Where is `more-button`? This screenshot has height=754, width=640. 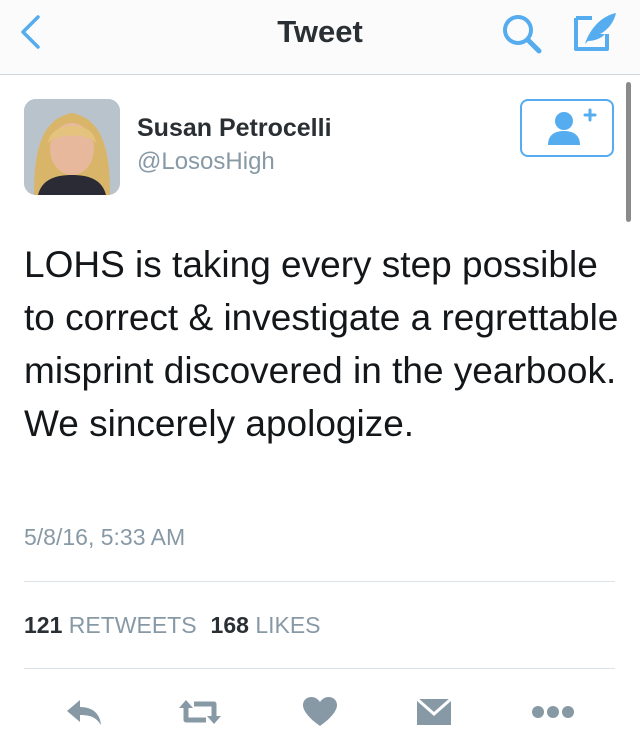 more-button is located at coordinates (553, 712).